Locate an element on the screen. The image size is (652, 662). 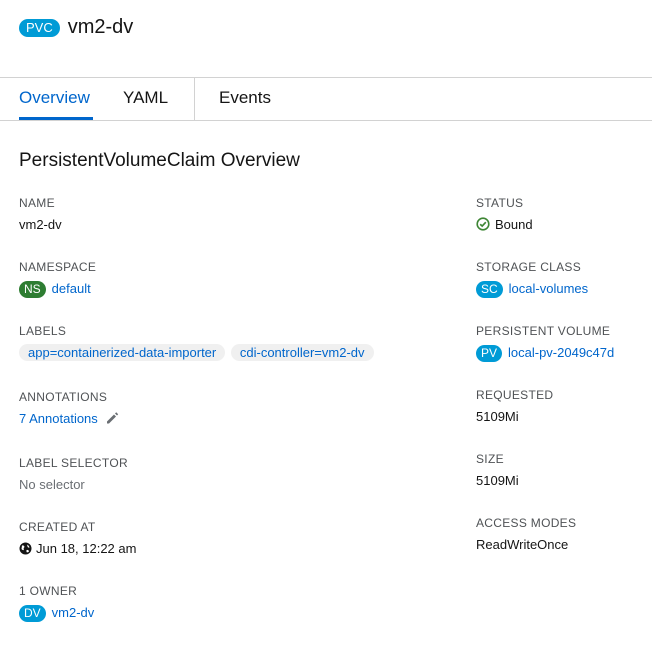
annotations-label: ANNOTATIONS is located at coordinates (63, 397).